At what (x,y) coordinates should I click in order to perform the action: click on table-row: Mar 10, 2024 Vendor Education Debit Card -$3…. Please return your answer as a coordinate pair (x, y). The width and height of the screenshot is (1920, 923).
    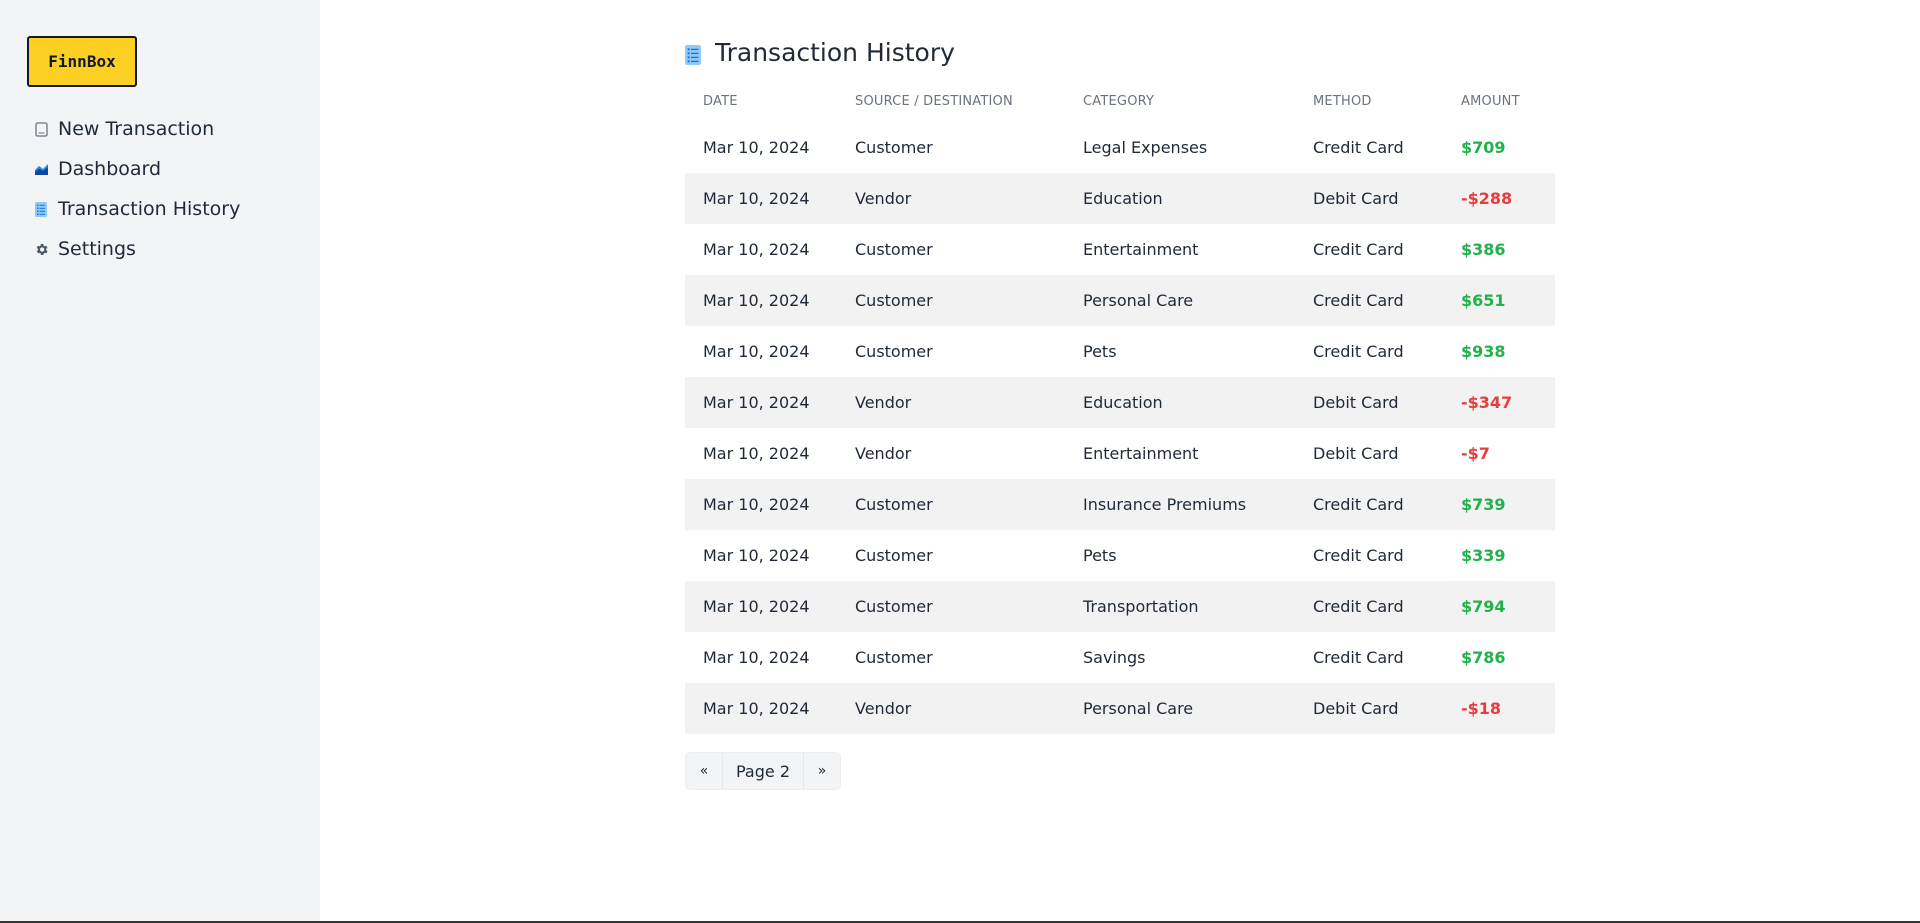
    Looking at the image, I should click on (1120, 402).